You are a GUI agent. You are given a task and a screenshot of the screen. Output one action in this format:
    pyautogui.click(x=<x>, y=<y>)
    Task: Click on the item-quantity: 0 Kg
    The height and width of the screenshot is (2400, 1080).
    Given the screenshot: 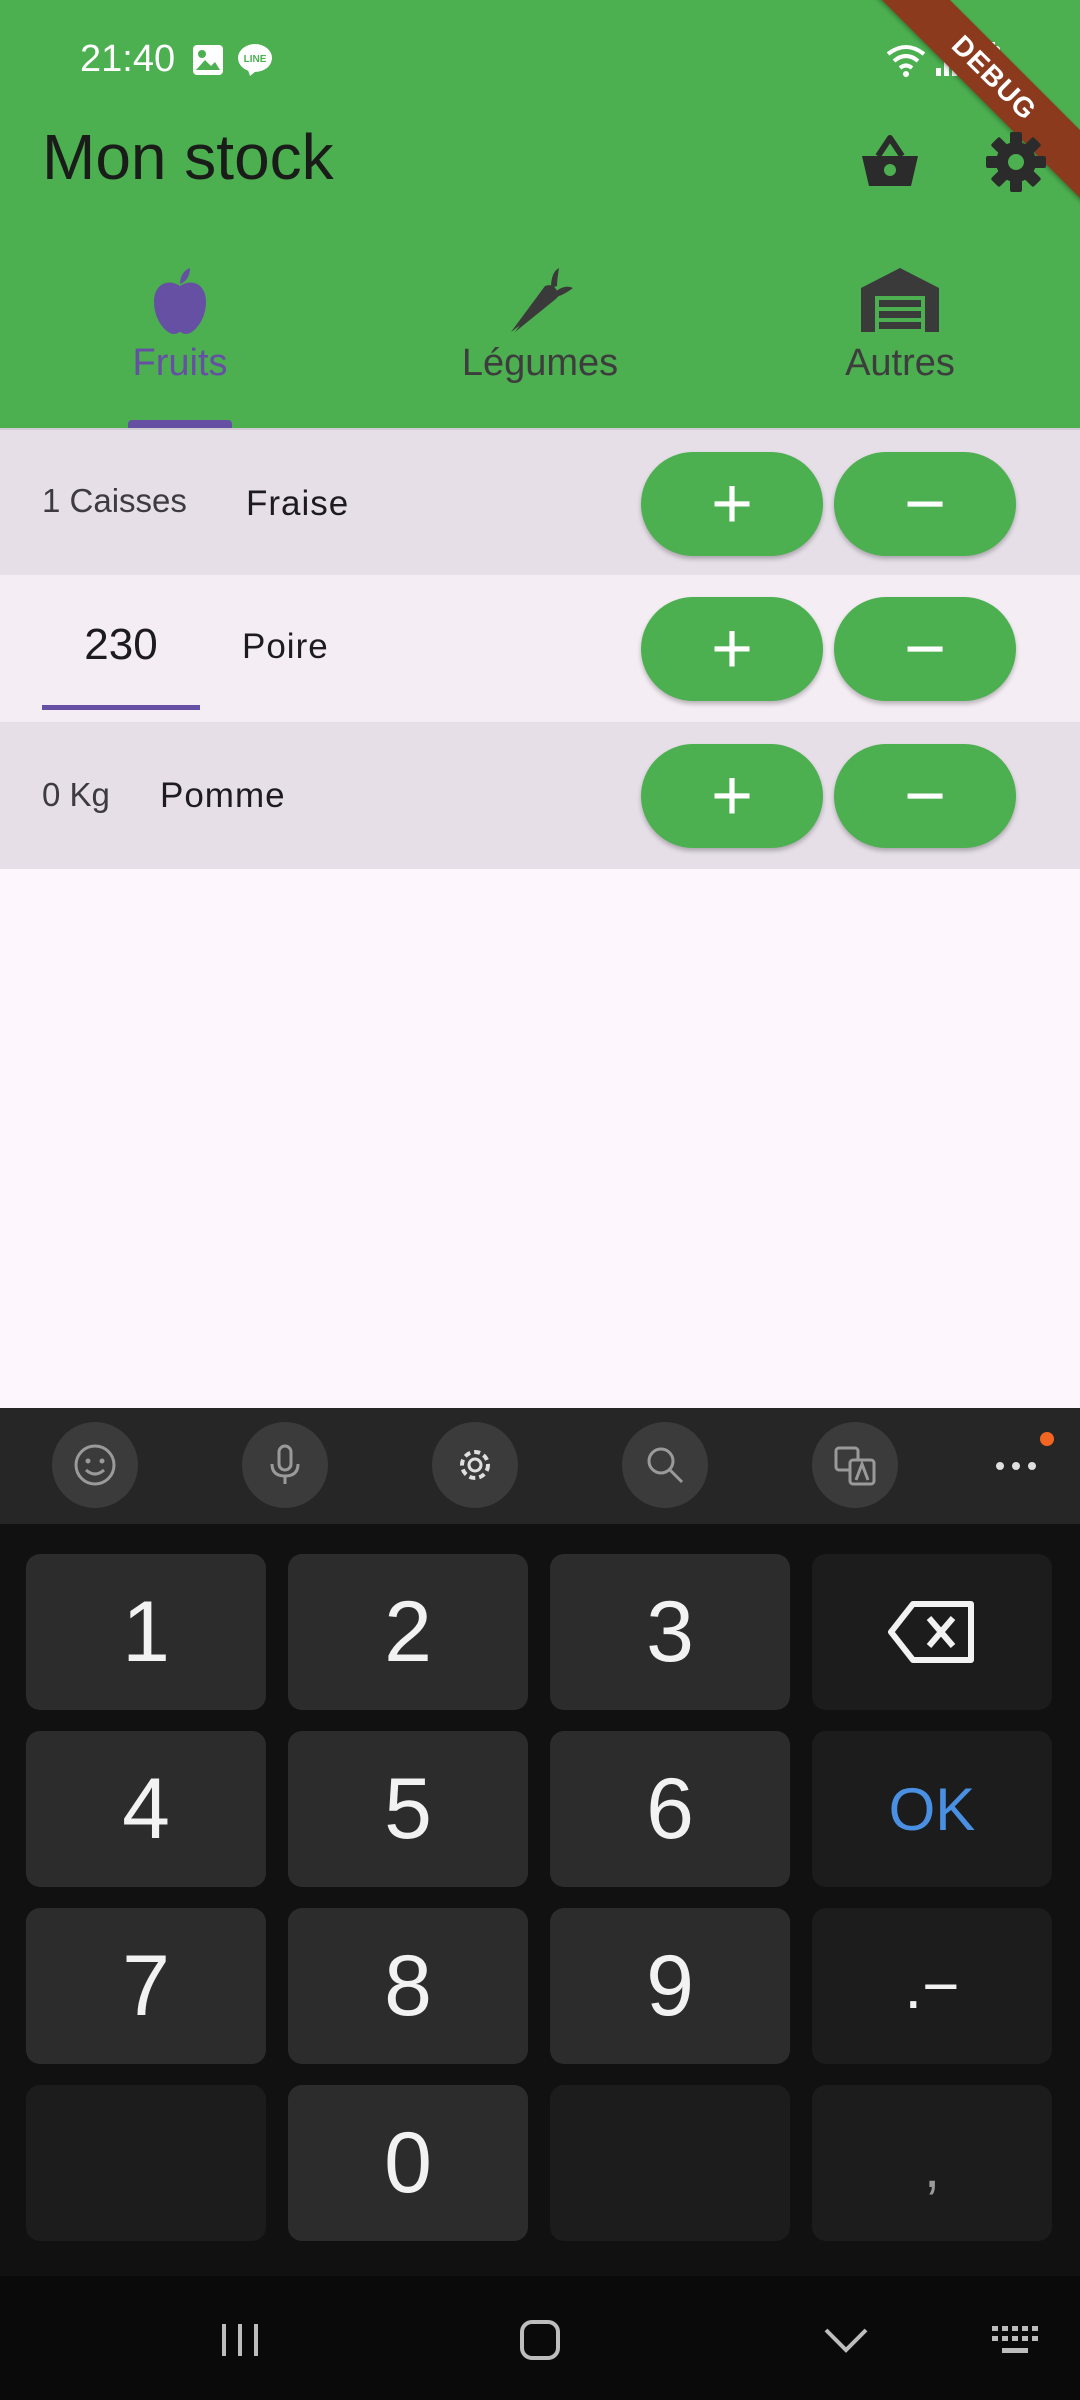 What is the action you would take?
    pyautogui.click(x=76, y=794)
    